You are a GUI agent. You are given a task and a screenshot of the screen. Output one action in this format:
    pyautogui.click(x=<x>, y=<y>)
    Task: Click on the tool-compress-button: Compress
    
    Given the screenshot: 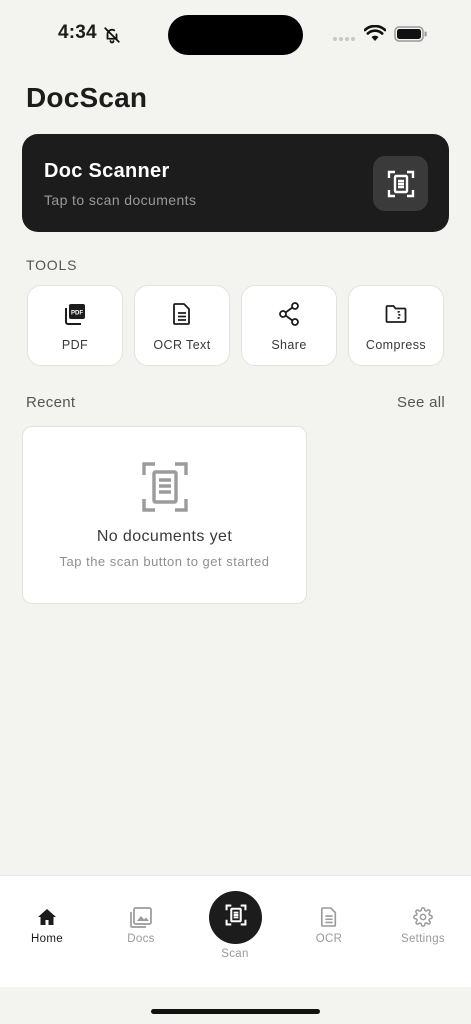 What is the action you would take?
    pyautogui.click(x=396, y=325)
    